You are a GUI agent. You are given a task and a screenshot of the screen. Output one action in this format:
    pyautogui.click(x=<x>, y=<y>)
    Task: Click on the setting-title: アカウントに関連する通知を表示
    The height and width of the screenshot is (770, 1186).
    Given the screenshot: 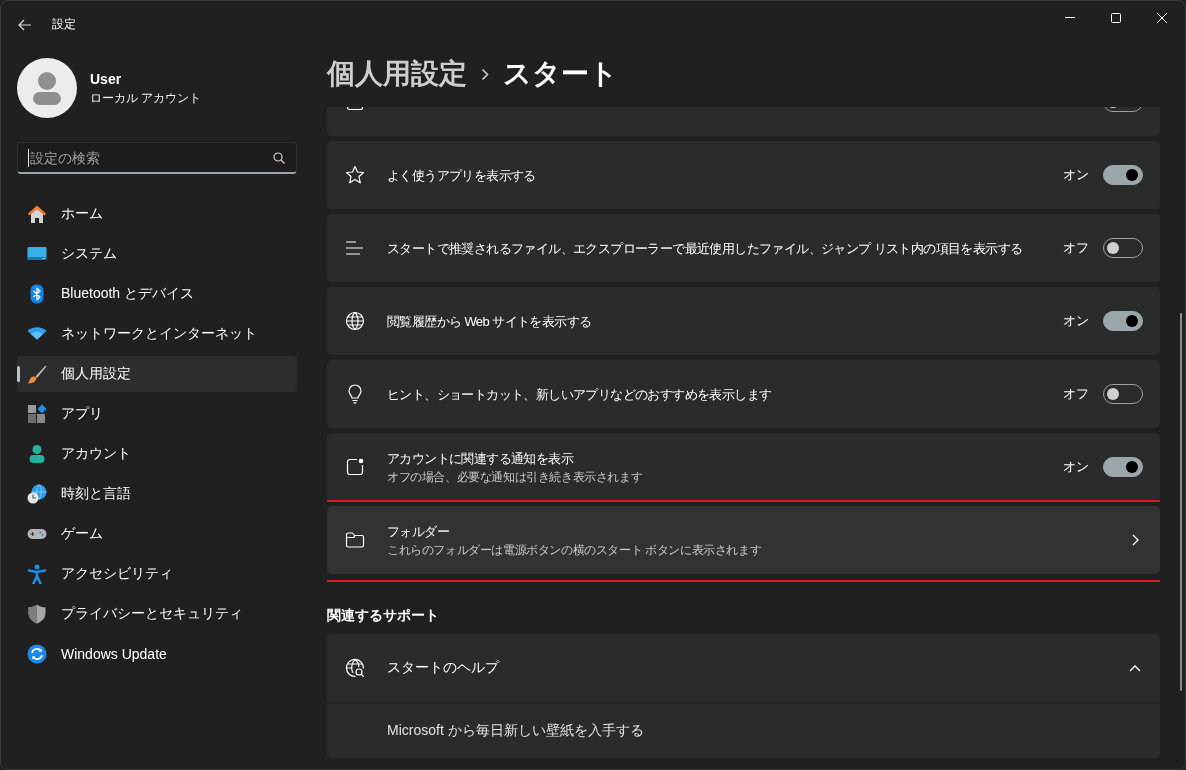 What is the action you would take?
    pyautogui.click(x=480, y=459)
    